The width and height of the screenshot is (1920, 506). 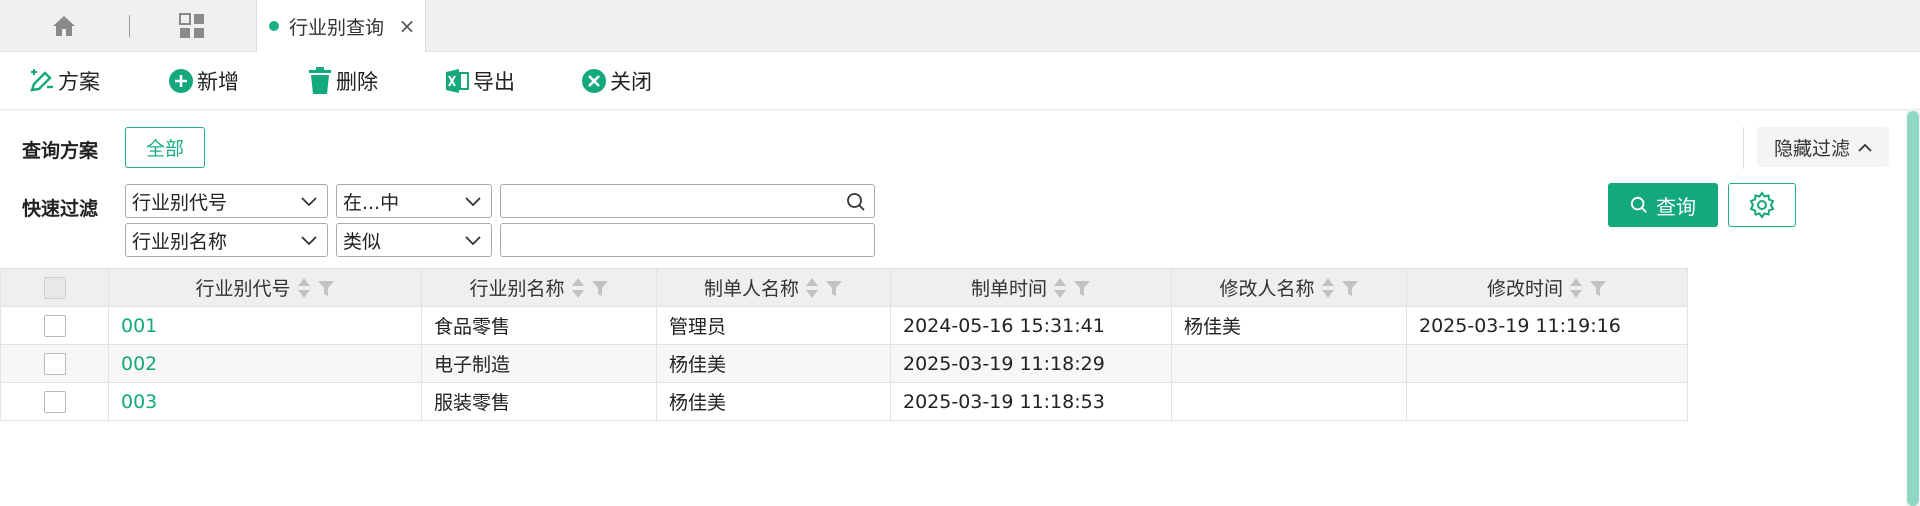 I want to click on cell-modifier, so click(x=1289, y=401).